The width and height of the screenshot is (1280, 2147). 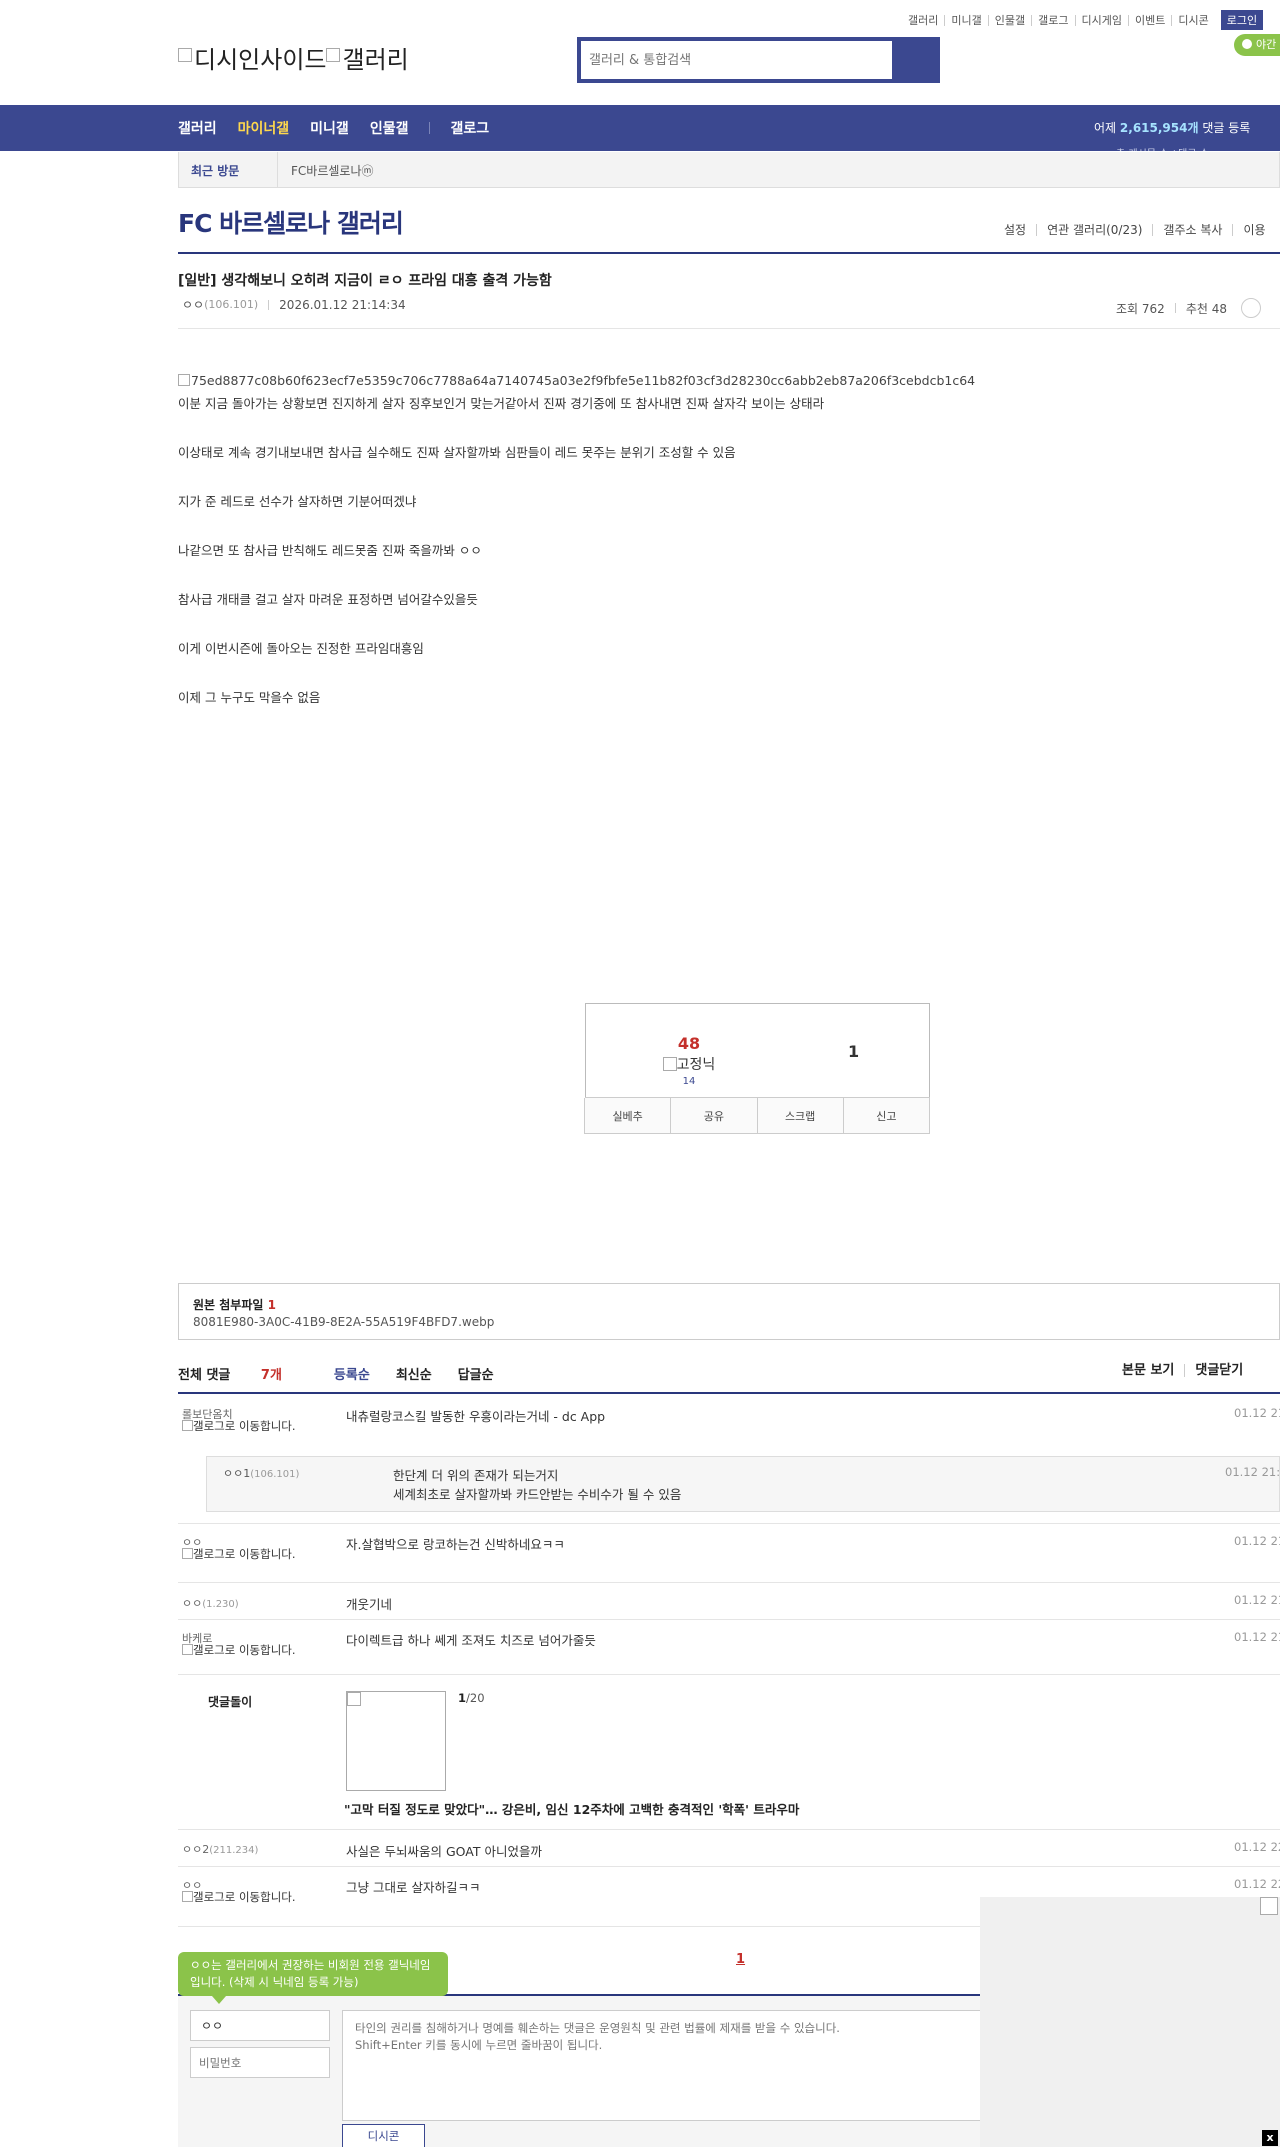 What do you see at coordinates (471, 1640) in the screenshot?
I see `comment-text: 다이렉트급 하나 쎄게 조져도 치즈로 넘어가줄듯` at bounding box center [471, 1640].